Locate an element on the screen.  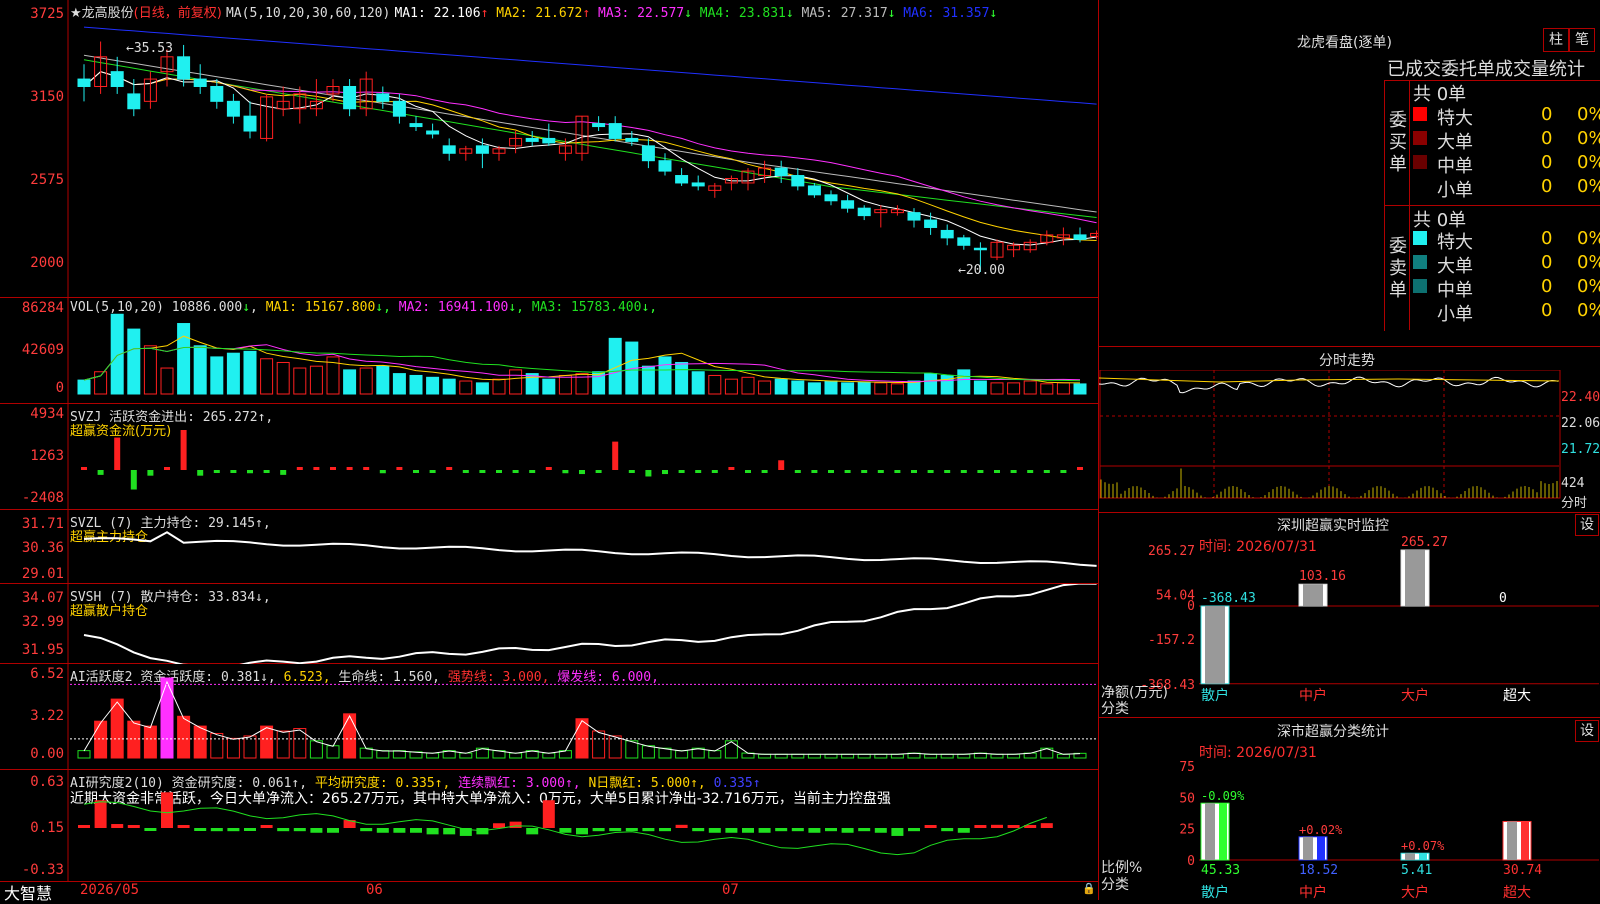
bar-mode-button: 柱 is located at coordinates (1556, 40).